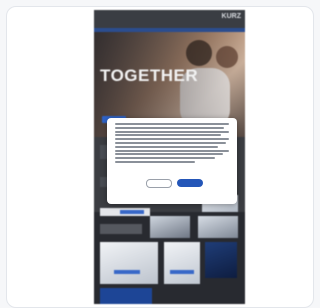 This screenshot has width=320, height=308. I want to click on team-section, so click(169, 256).